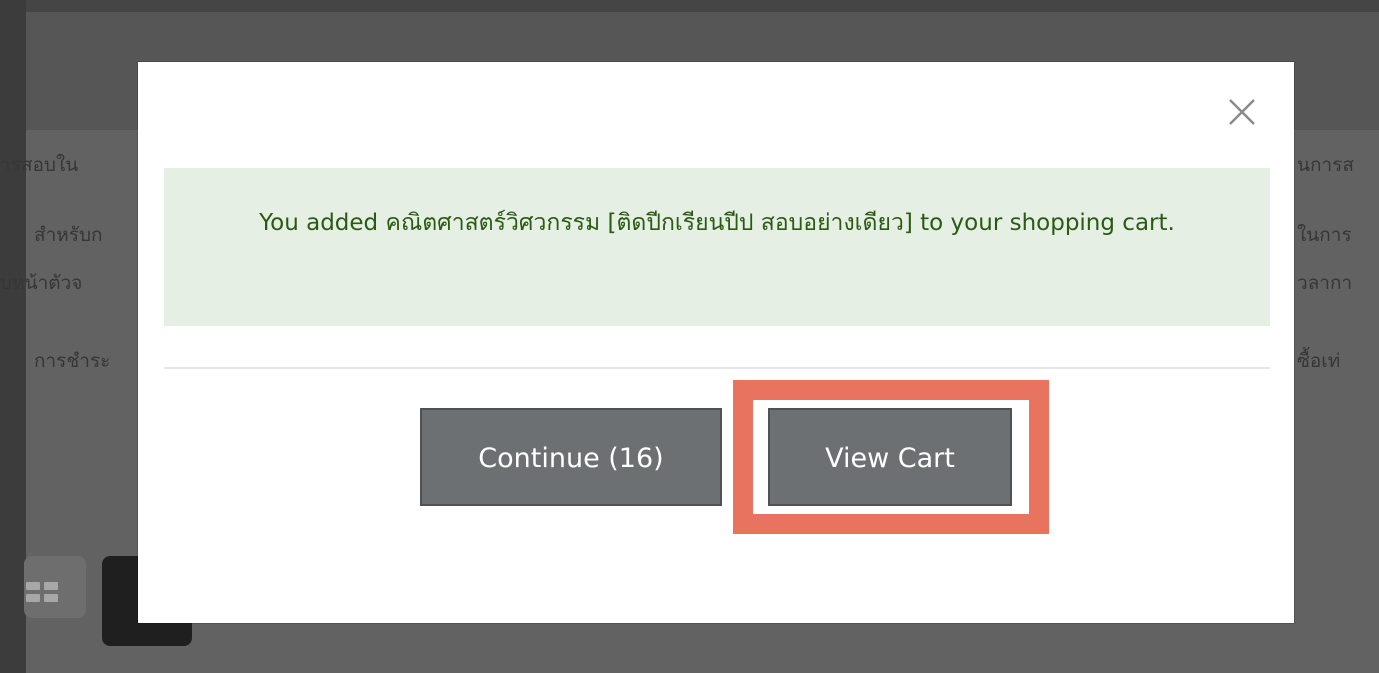 This screenshot has height=673, width=1379. What do you see at coordinates (41, 283) in the screenshot?
I see `background-text: บหน้าตัวจ` at bounding box center [41, 283].